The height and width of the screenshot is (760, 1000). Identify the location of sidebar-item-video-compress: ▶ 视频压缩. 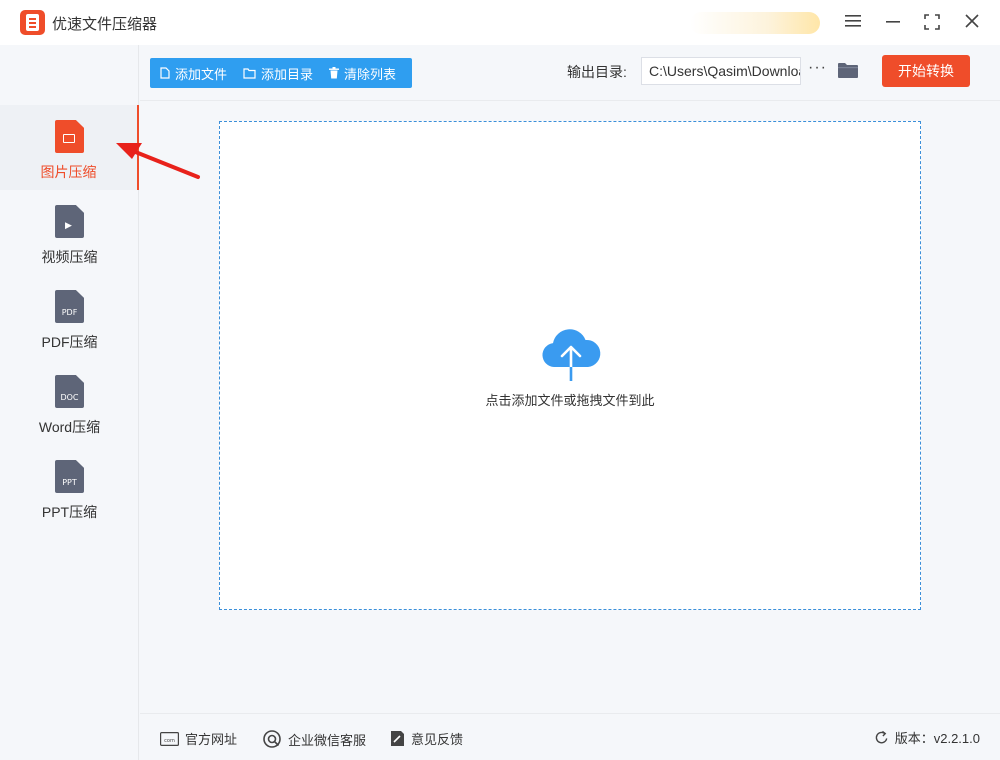
(69, 232).